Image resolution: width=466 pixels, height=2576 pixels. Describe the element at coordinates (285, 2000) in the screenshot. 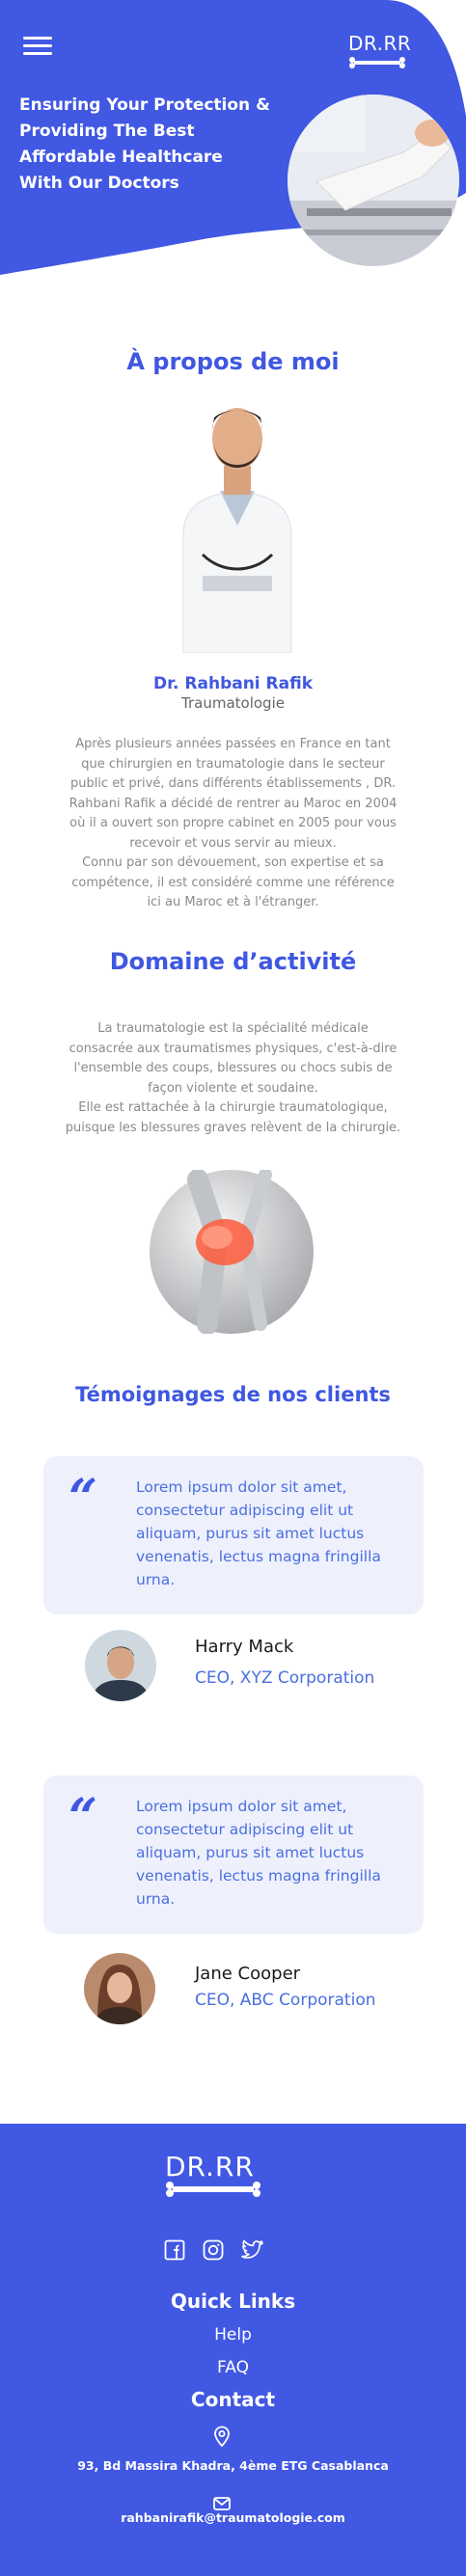

I see `testimonial-author-role: CEO, ABC Corporation` at that location.